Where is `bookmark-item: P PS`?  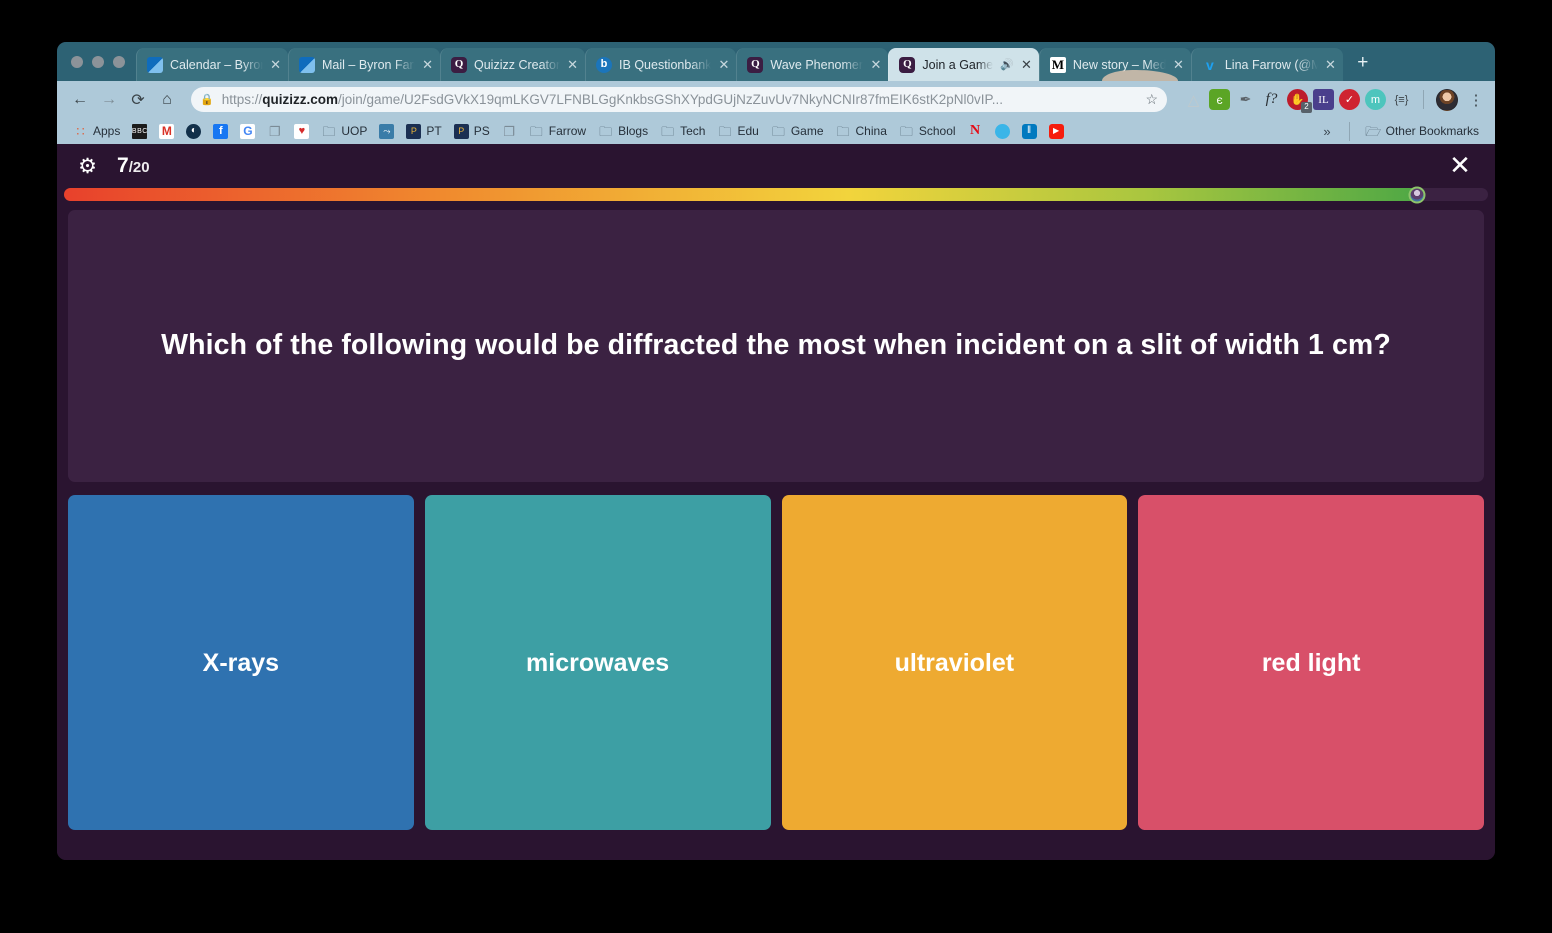 bookmark-item: P PS is located at coordinates (472, 131).